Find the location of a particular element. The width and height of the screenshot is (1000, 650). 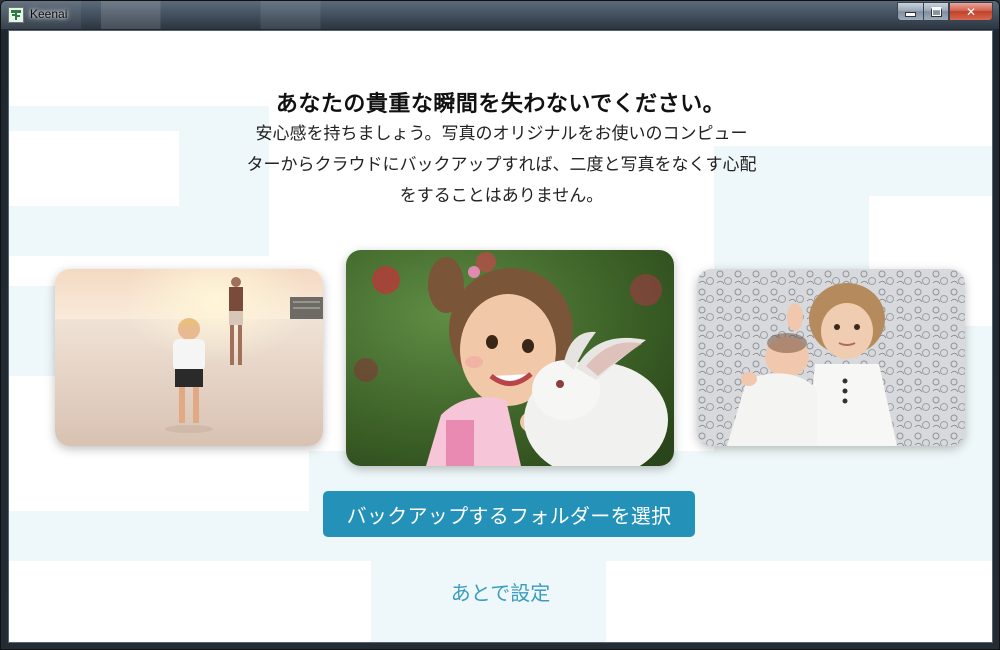

minimize-icon is located at coordinates (910, 14).